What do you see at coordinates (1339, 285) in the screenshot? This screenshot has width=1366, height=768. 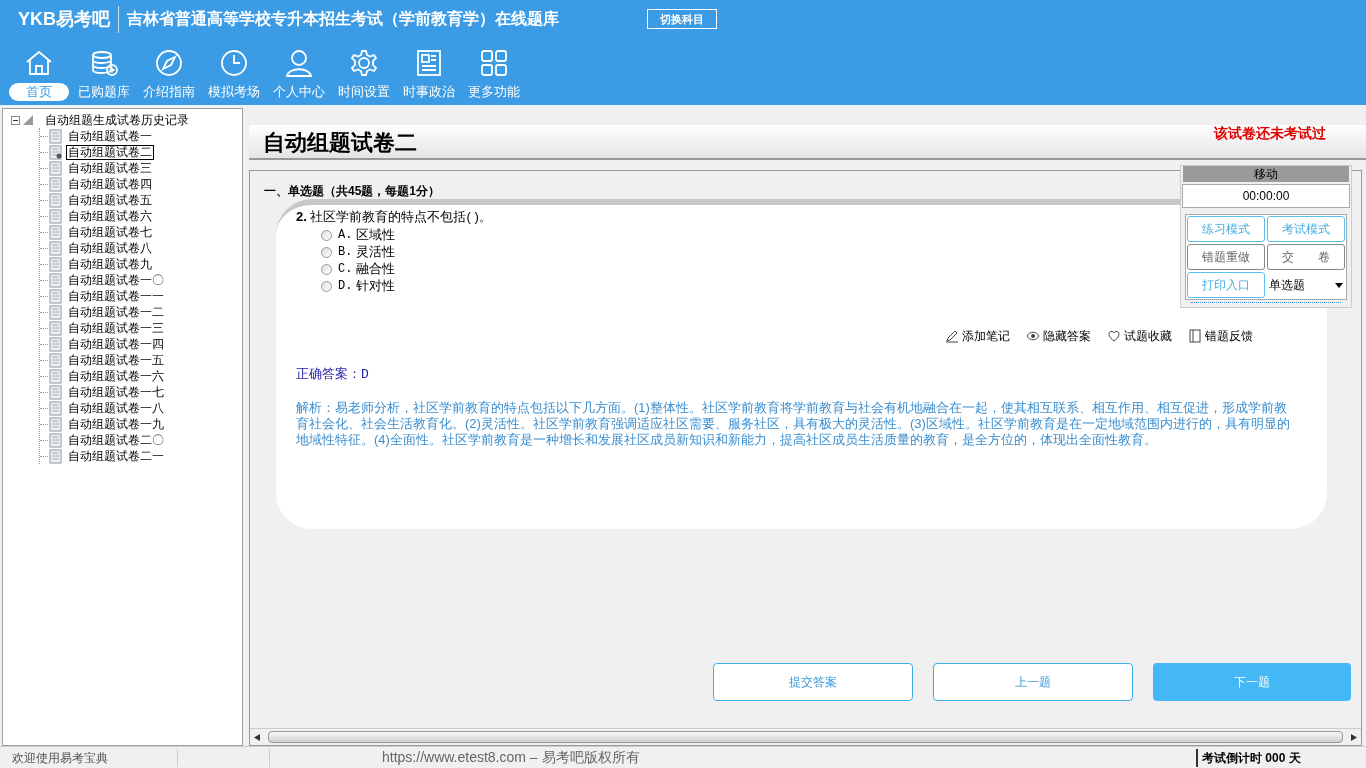 I see `caret-icon` at bounding box center [1339, 285].